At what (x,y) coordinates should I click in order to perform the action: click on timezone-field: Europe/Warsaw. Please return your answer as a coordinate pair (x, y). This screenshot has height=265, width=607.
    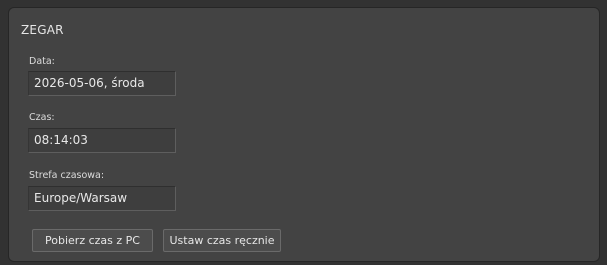
    Looking at the image, I should click on (102, 198).